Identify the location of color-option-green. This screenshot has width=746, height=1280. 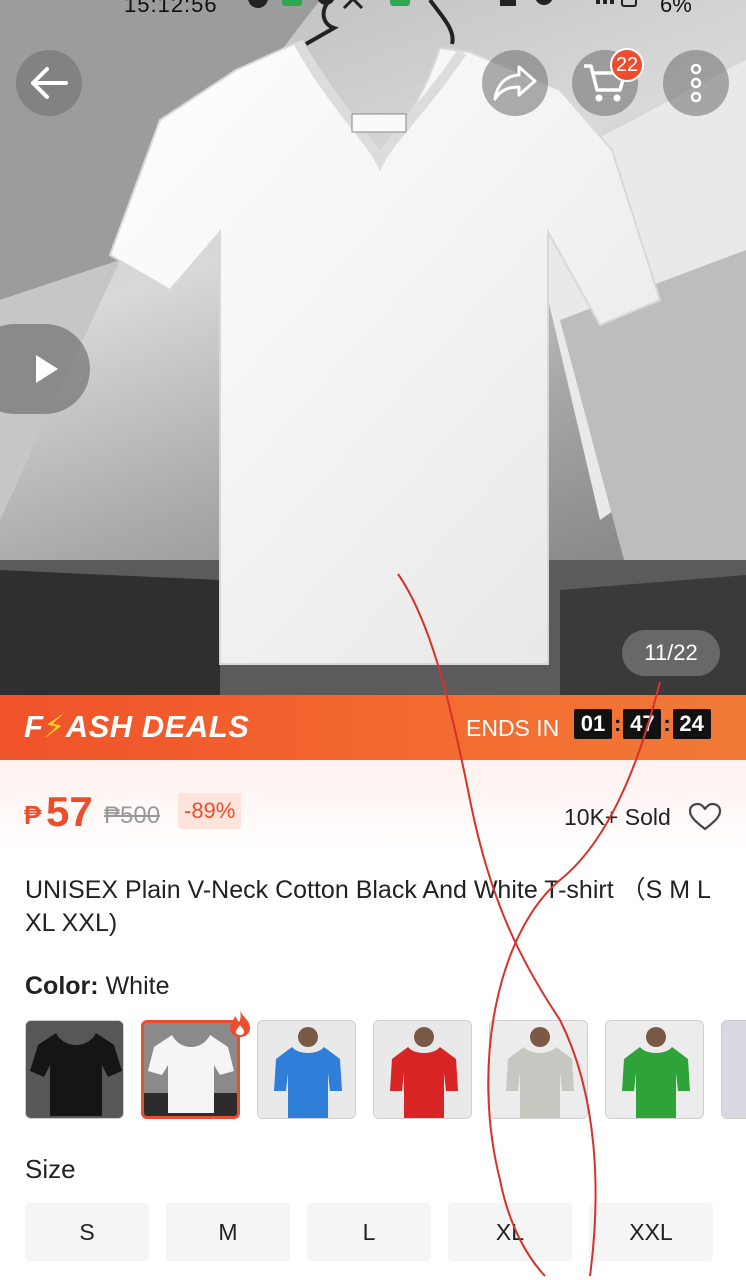
(654, 1069).